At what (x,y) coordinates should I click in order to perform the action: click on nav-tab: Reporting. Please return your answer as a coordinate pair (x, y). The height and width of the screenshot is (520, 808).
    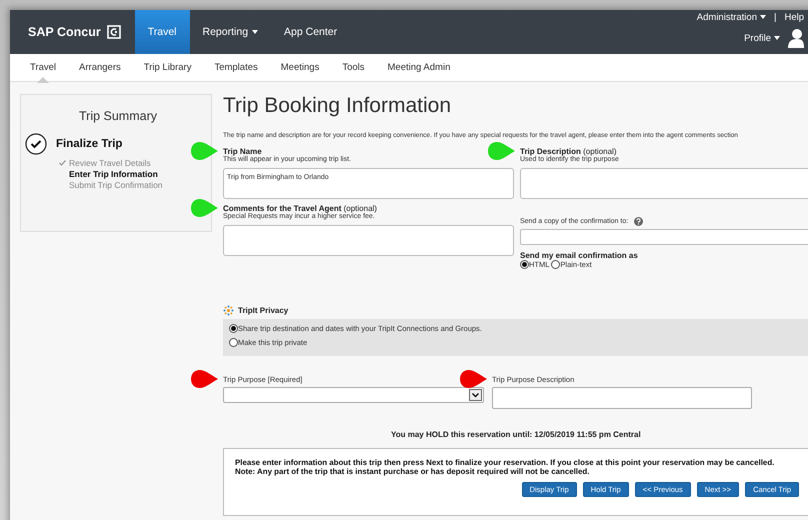
    Looking at the image, I should click on (231, 32).